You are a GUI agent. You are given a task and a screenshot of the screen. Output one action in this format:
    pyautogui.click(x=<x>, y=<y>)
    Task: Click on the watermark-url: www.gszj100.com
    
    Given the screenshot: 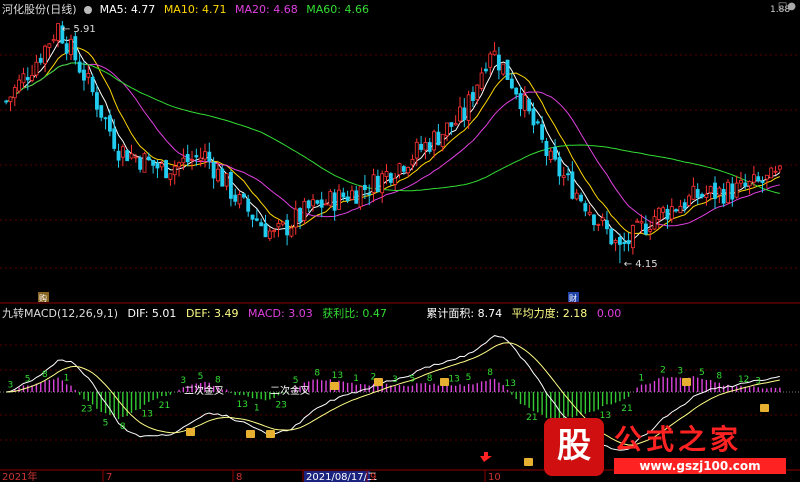 What is the action you would take?
    pyautogui.click(x=700, y=466)
    